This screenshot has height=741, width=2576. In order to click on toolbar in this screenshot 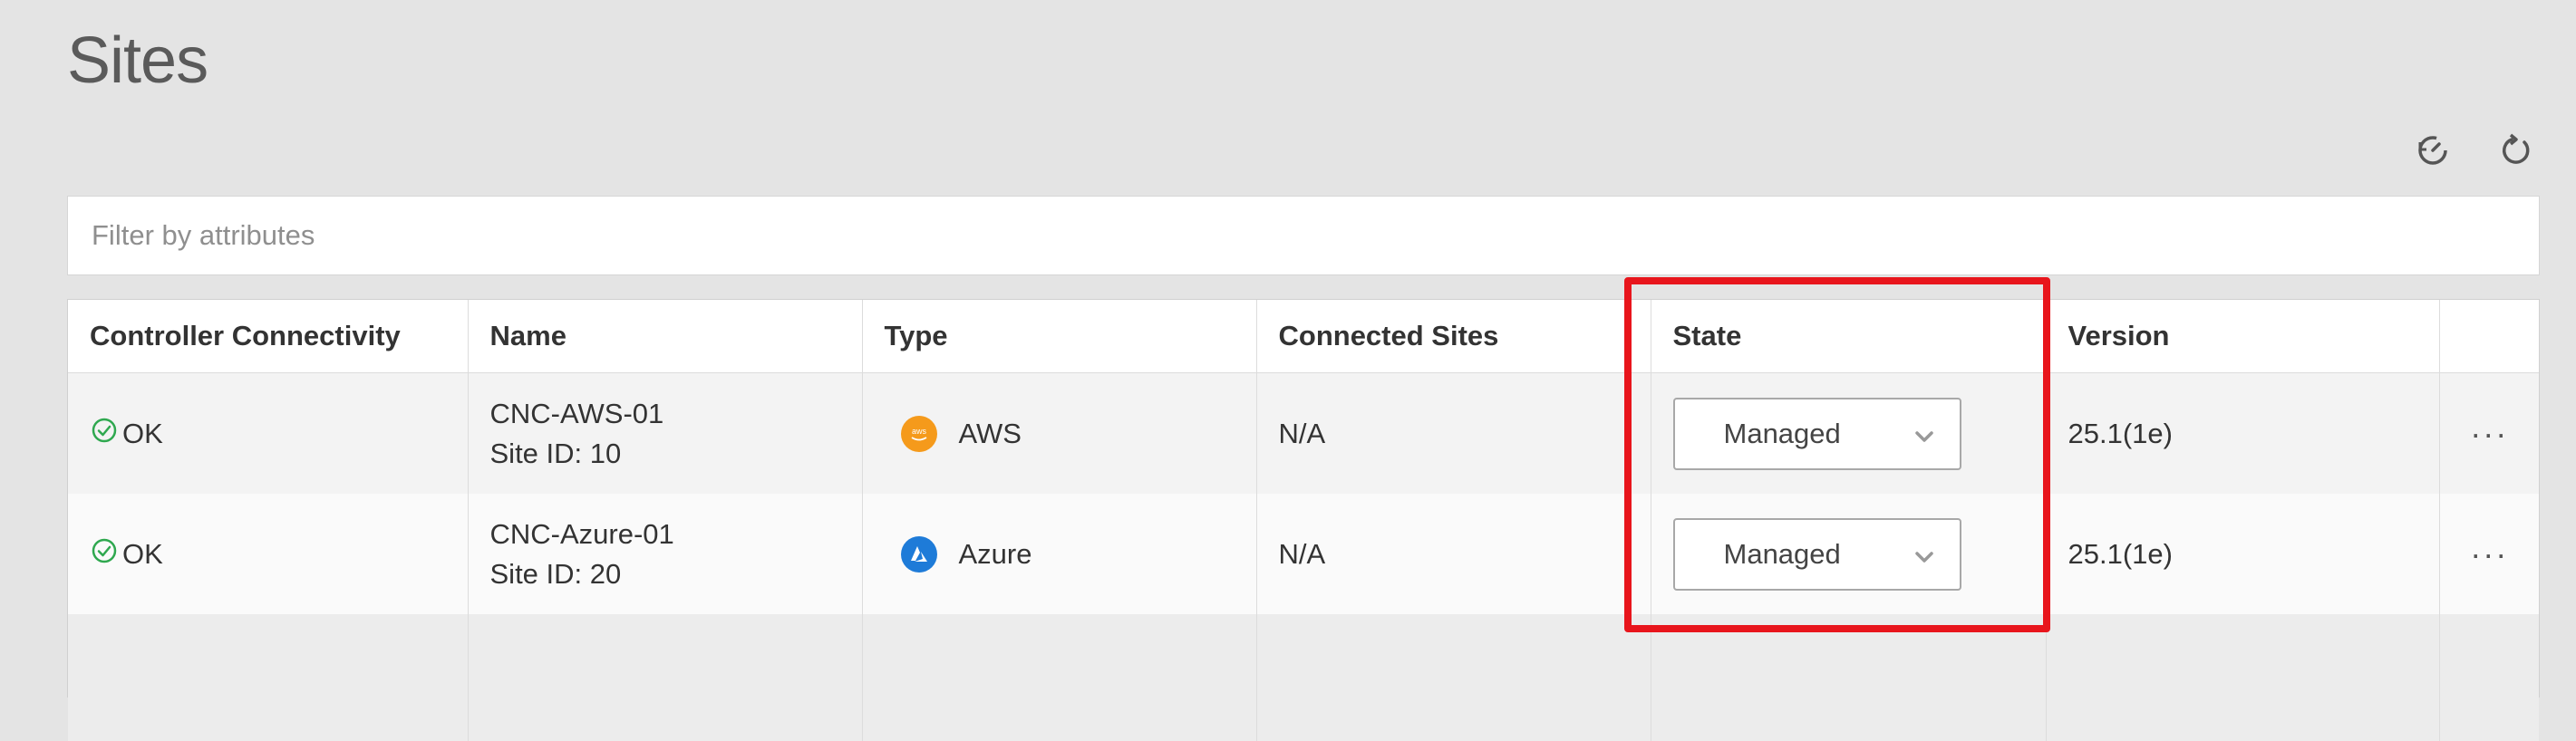, I will do `click(2474, 150)`.